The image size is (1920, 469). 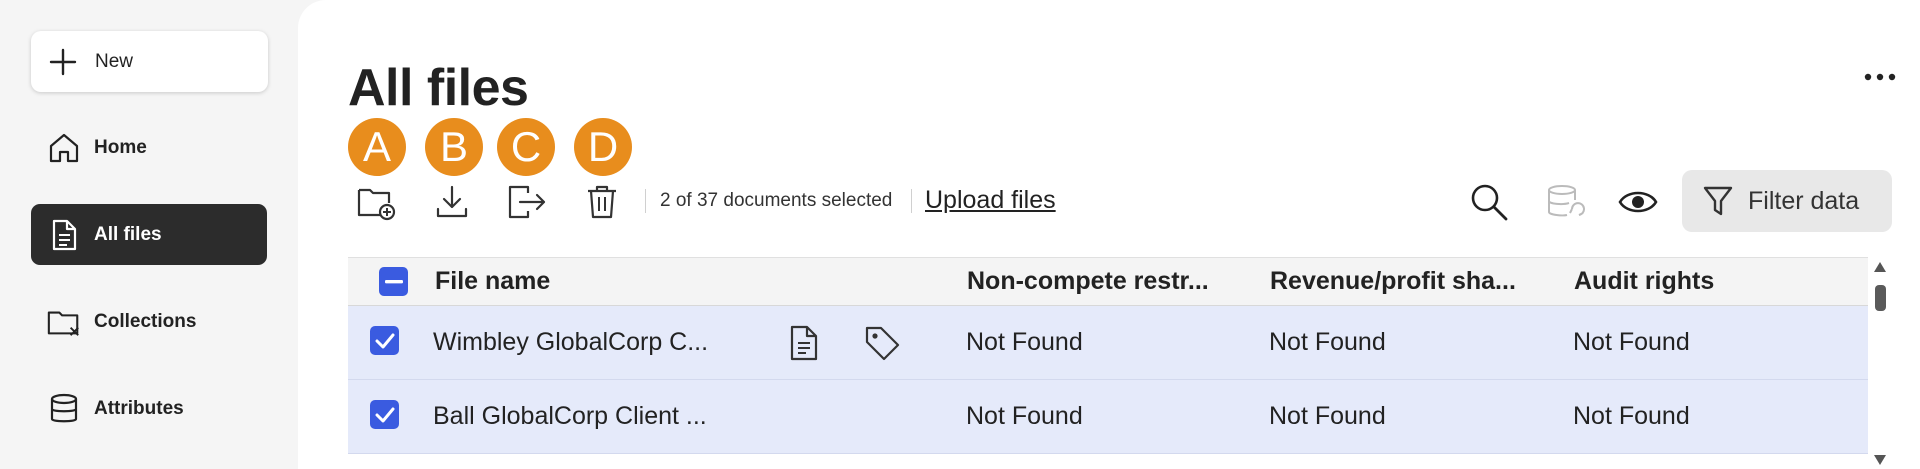 What do you see at coordinates (1880, 267) in the screenshot?
I see `scroll-up-arrow-icon` at bounding box center [1880, 267].